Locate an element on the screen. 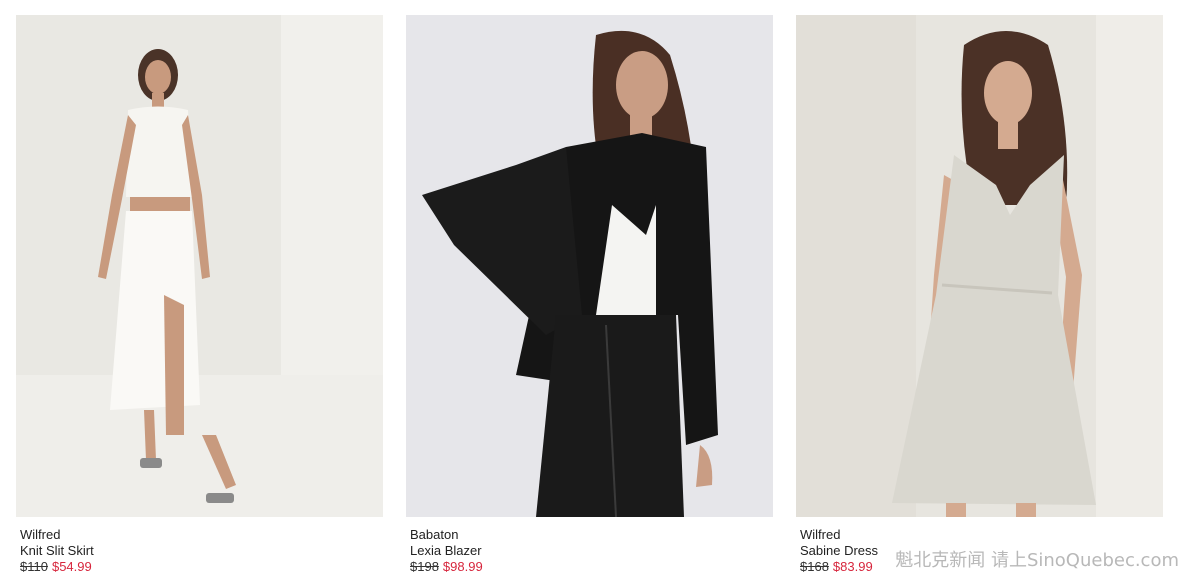 This screenshot has width=1187, height=578. sale-price: $83.99 is located at coordinates (852, 566).